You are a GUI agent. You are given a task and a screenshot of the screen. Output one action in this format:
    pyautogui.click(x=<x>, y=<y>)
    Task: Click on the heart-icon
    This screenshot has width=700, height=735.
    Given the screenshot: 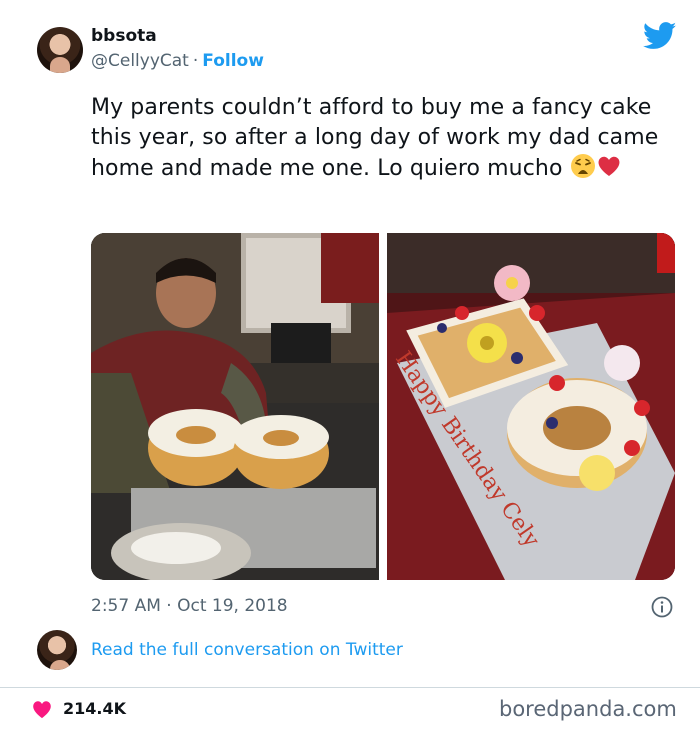 What is the action you would take?
    pyautogui.click(x=42, y=709)
    